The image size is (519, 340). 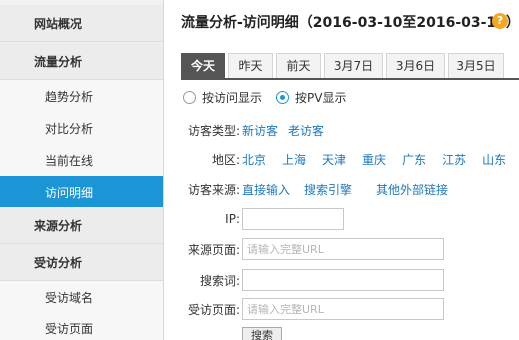 I want to click on region-shanghai-link: 上海, so click(x=294, y=159).